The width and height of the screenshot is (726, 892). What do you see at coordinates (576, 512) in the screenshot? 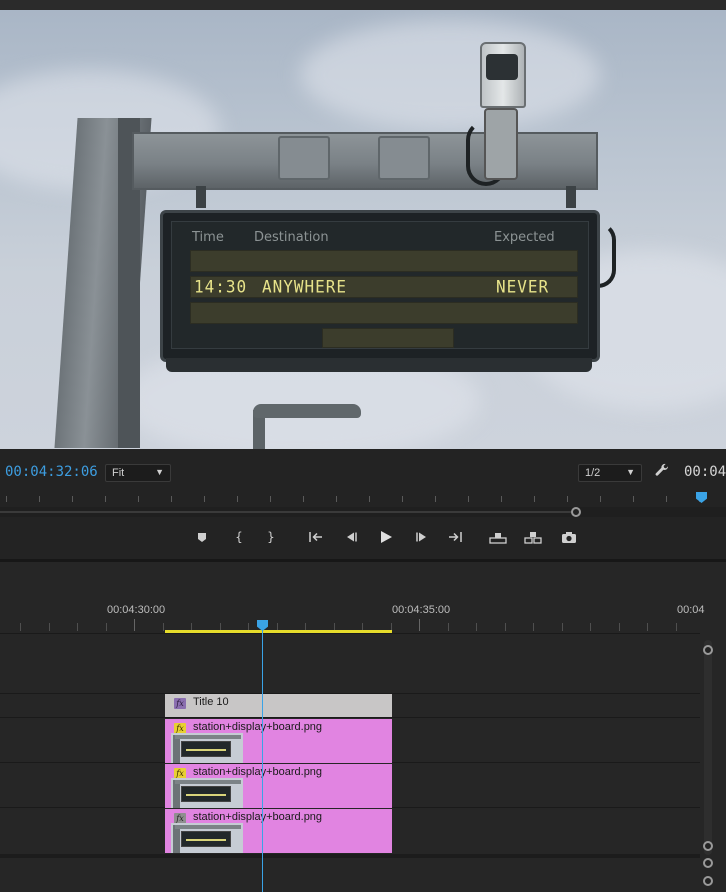
I see `zoom-scrollbar-handle` at bounding box center [576, 512].